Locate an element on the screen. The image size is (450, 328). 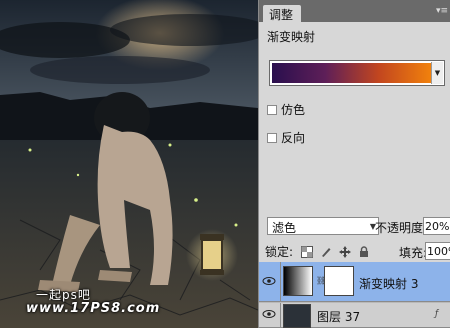
panel-tab-bar: 调整 ▾≡ is located at coordinates (354, 11).